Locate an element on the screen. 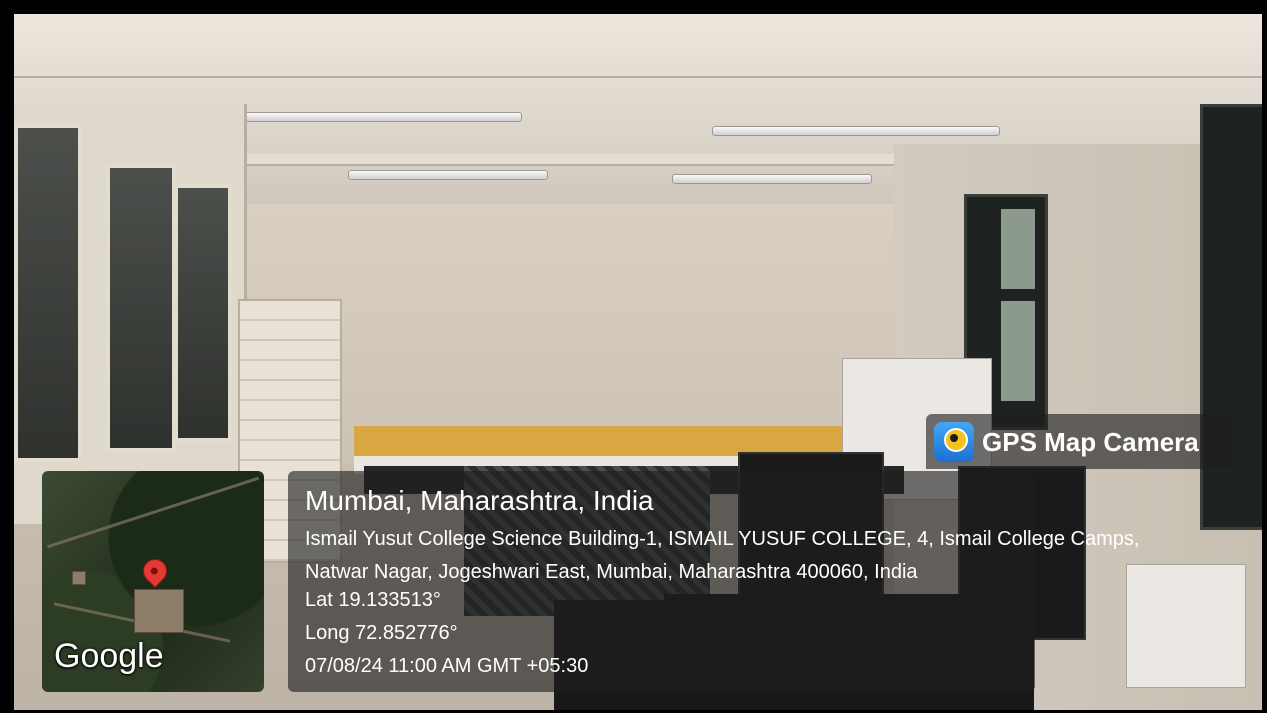 The width and height of the screenshot is (1267, 713). datetime-text: 07/08/24 11:00 AM GMT +05:30 is located at coordinates (447, 666).